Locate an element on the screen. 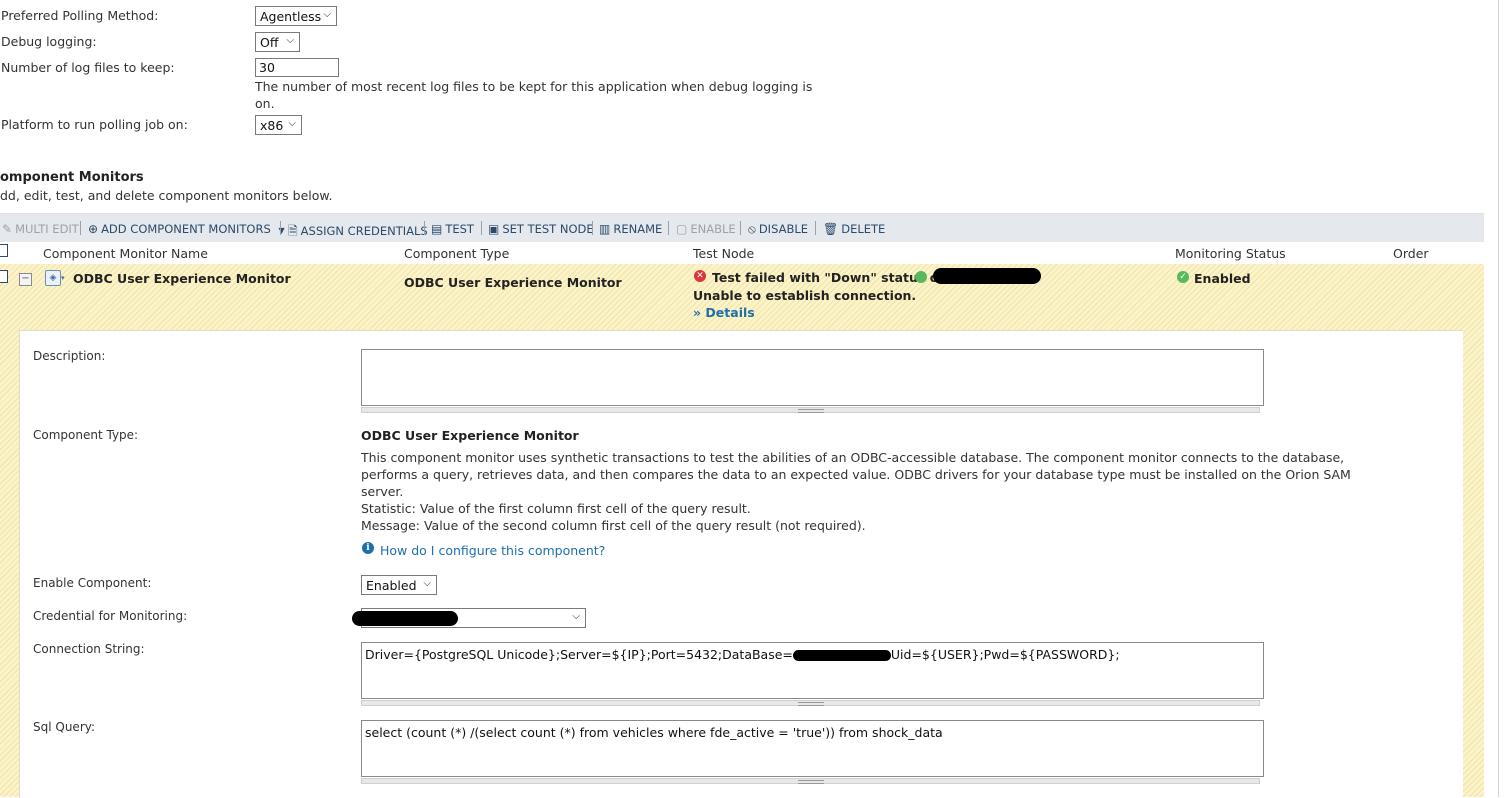 This screenshot has height=798, width=1511. check-circle-icon: ✓ is located at coordinates (1183, 277).